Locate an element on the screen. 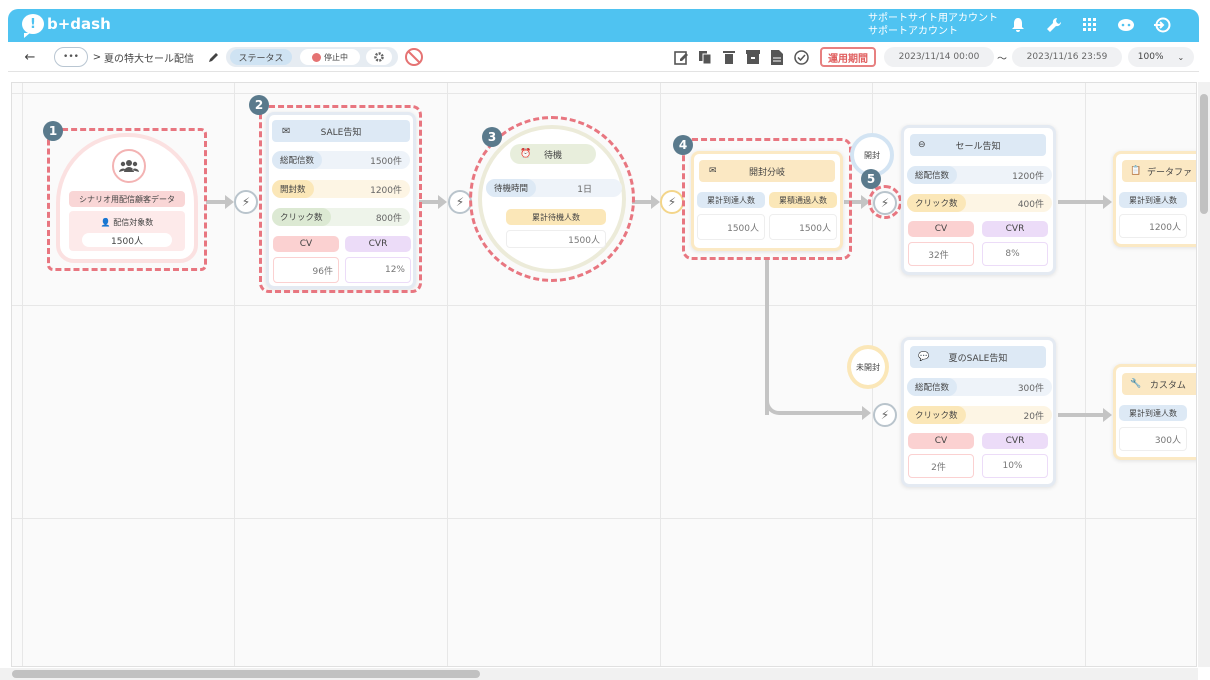  custom-node: 🔧 カスタム 累計到達人数 300人 is located at coordinates (1154, 412).